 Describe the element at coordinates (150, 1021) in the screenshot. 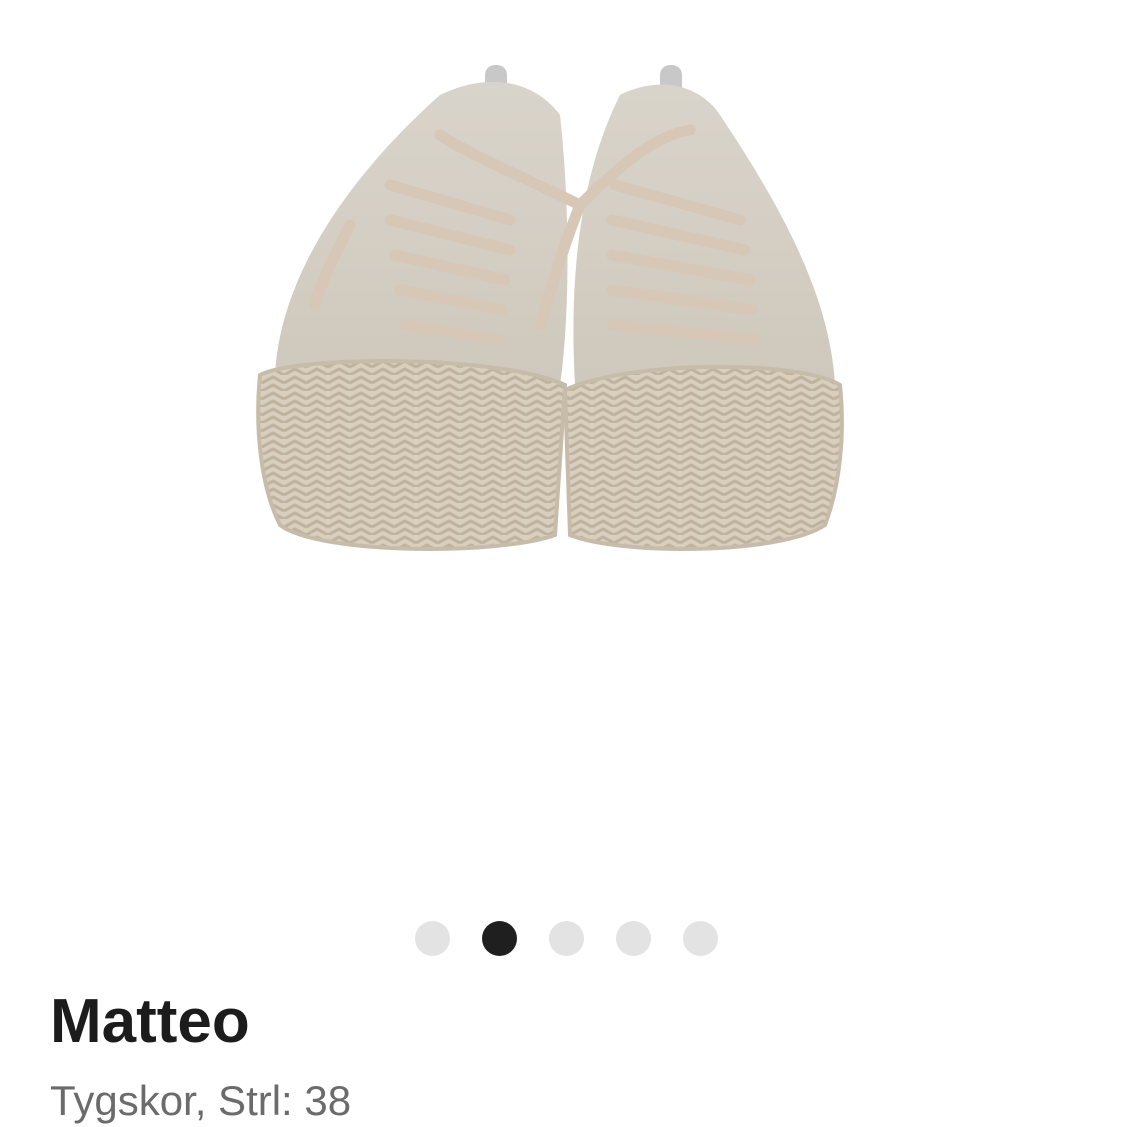

I see `product-title: Matteo` at that location.